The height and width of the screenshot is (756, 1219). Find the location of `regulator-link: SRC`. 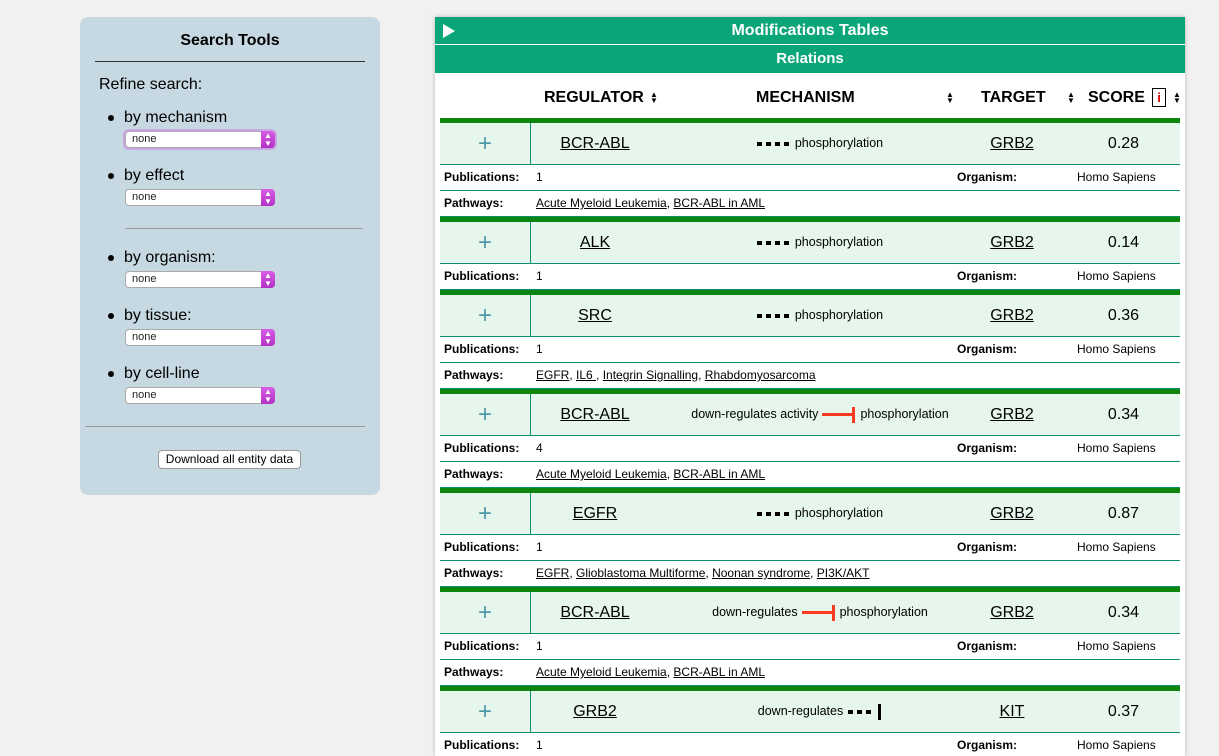

regulator-link: SRC is located at coordinates (595, 315).